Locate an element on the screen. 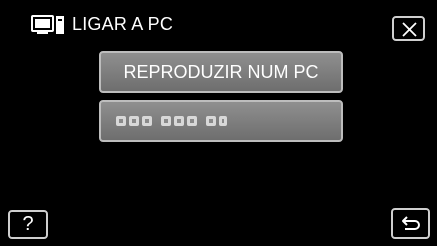 This screenshot has width=437, height=246. pixelated-menu-button is located at coordinates (221, 121).